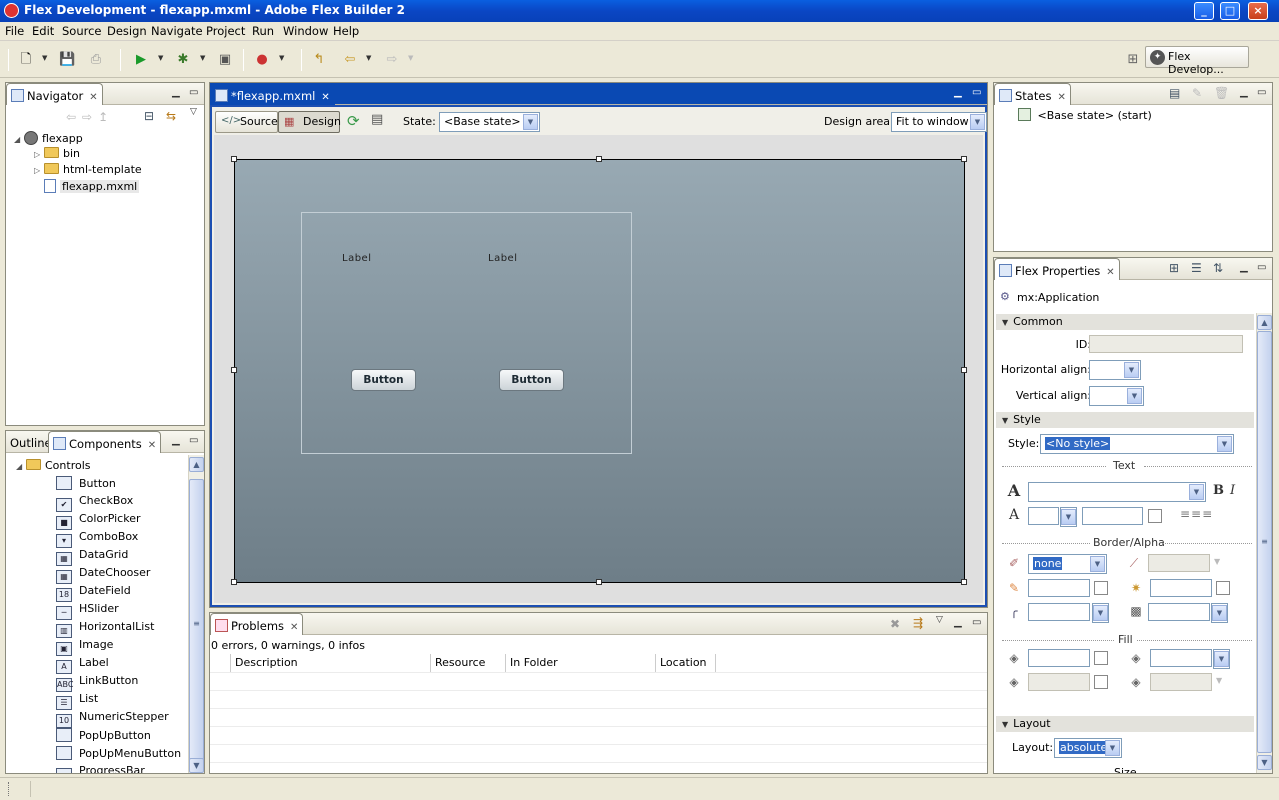  I want to click on tab-flex-properties: Flex Properties ✕, so click(1057, 269).